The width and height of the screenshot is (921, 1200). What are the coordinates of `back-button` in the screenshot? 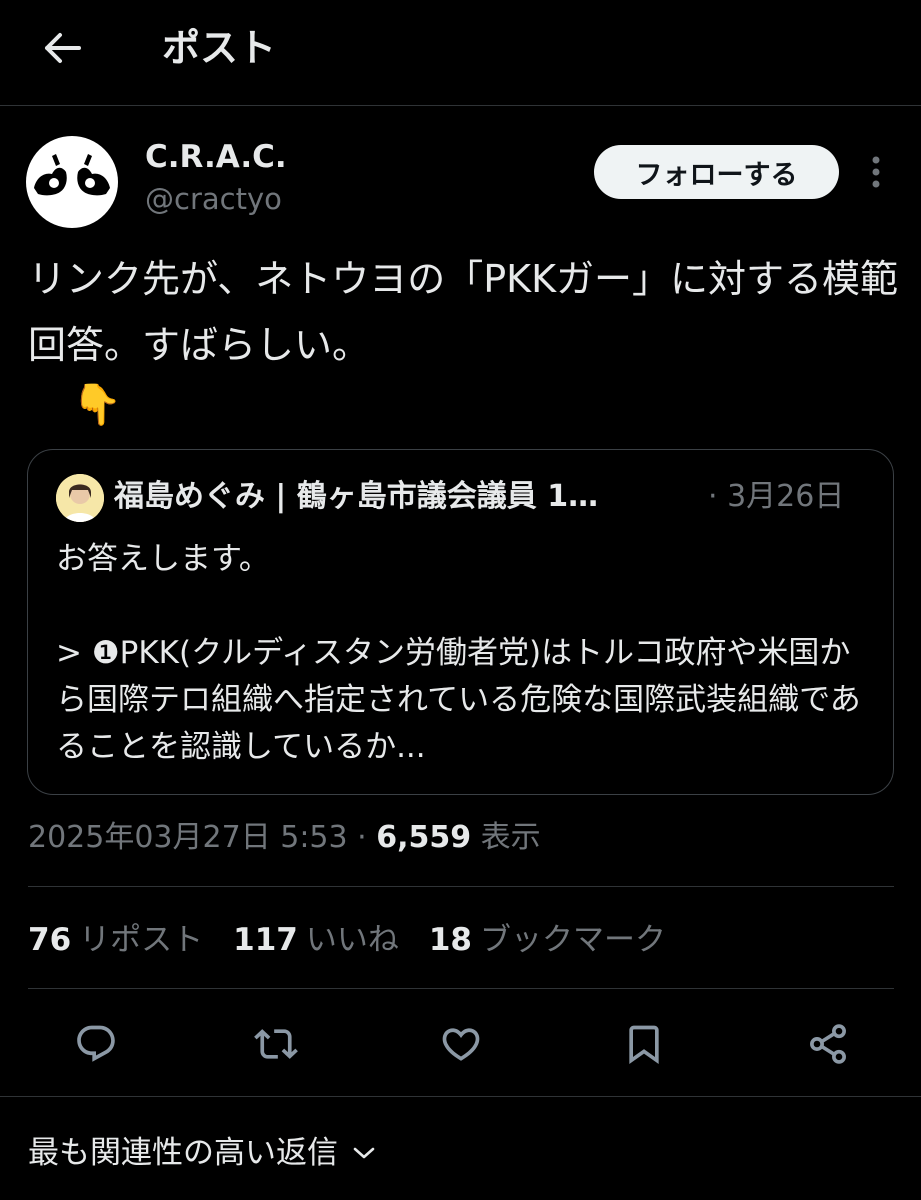 It's located at (62, 48).